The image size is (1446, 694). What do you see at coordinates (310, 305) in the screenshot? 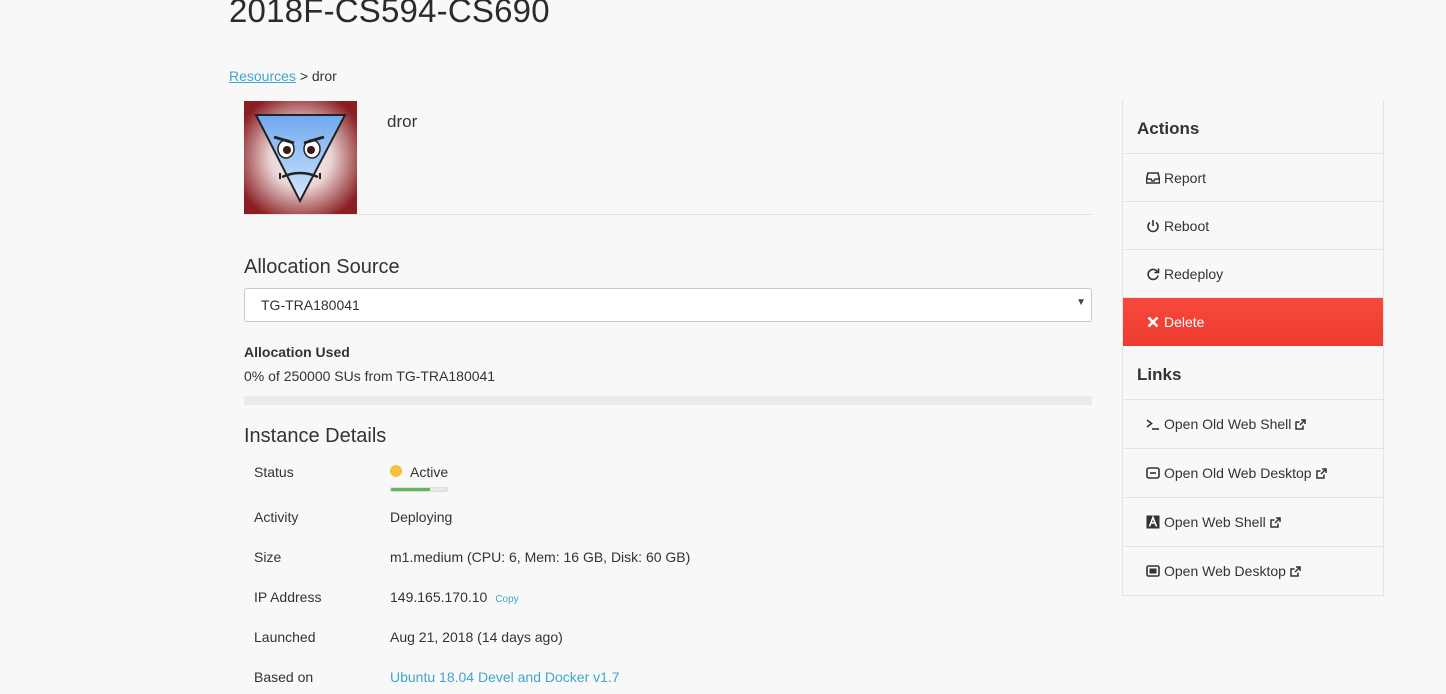
I see `allocation-source-value: TG-TRA180041` at bounding box center [310, 305].